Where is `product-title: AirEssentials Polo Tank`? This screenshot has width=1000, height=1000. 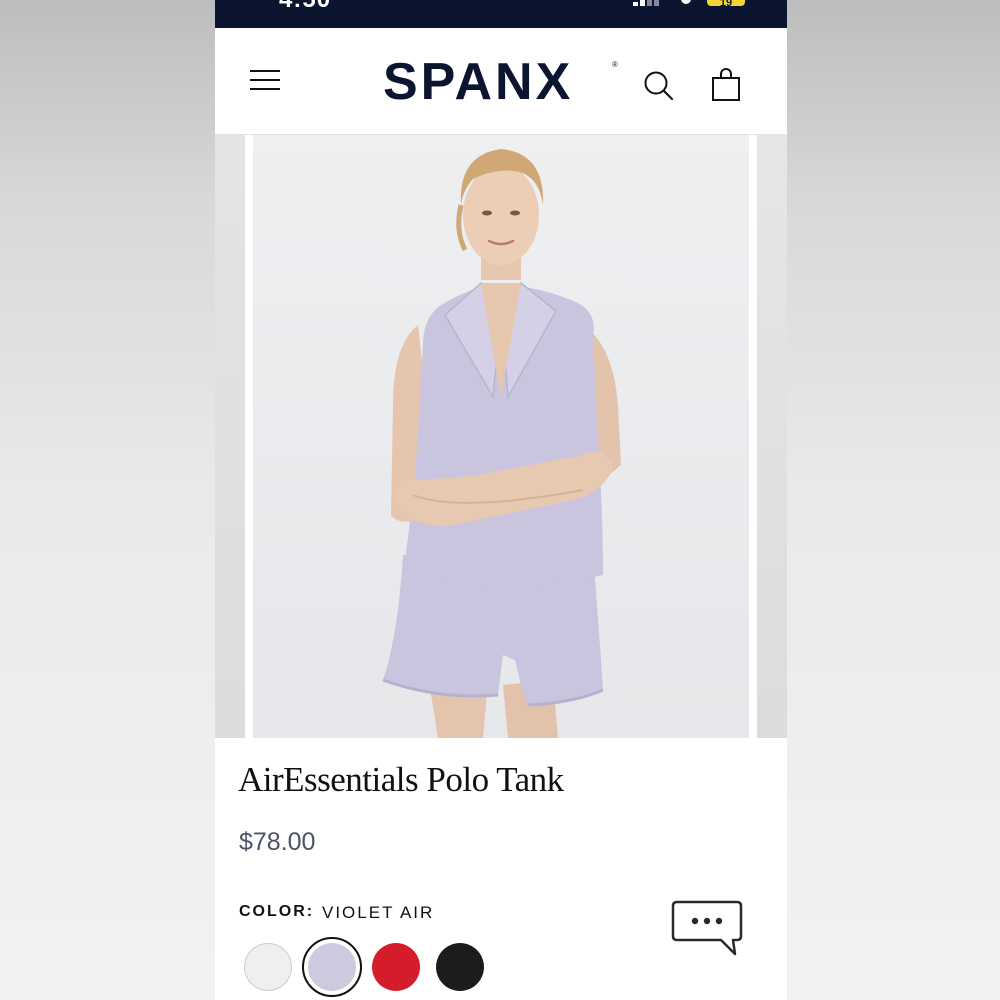
product-title: AirEssentials Polo Tank is located at coordinates (401, 779).